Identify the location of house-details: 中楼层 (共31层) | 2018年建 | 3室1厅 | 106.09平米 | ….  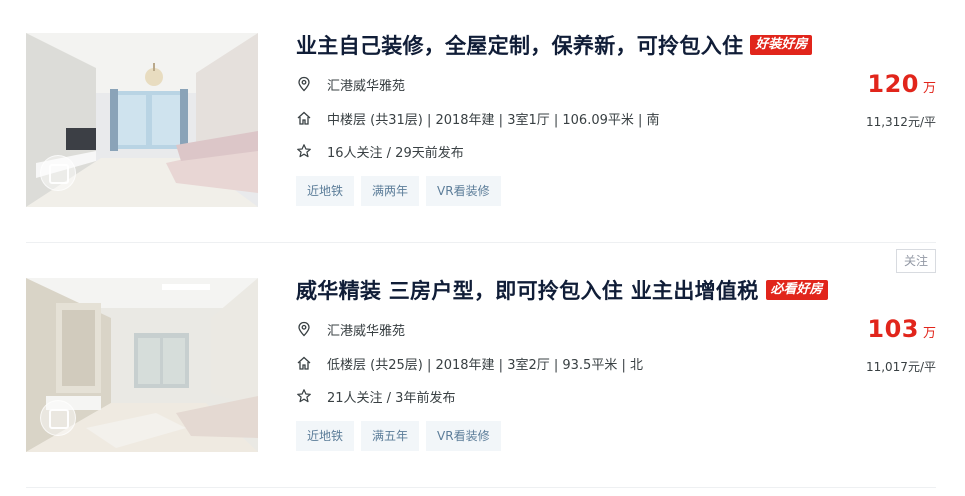
(493, 120).